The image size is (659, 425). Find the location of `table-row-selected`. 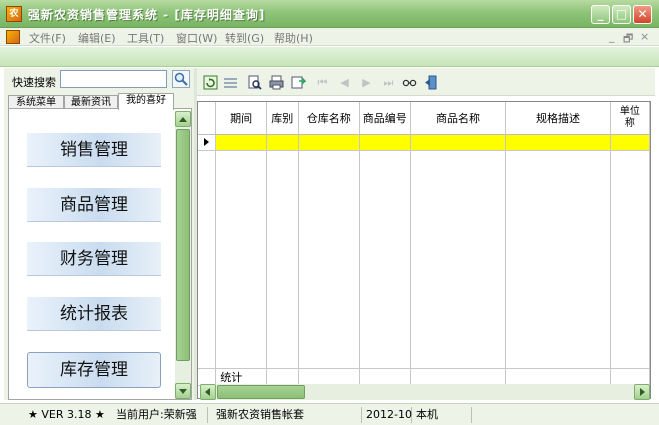

table-row-selected is located at coordinates (424, 142).